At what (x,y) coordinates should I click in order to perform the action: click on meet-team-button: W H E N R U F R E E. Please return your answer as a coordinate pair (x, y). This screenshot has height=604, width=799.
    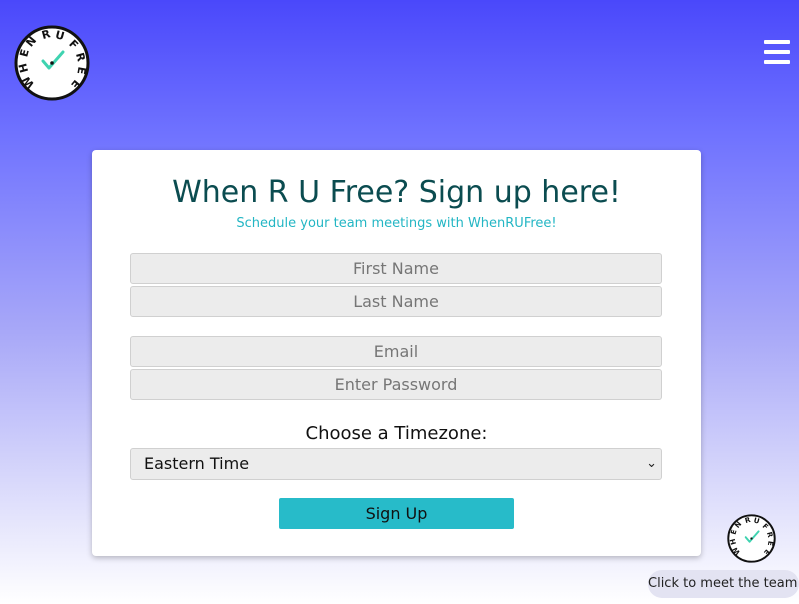
    Looking at the image, I should click on (751, 538).